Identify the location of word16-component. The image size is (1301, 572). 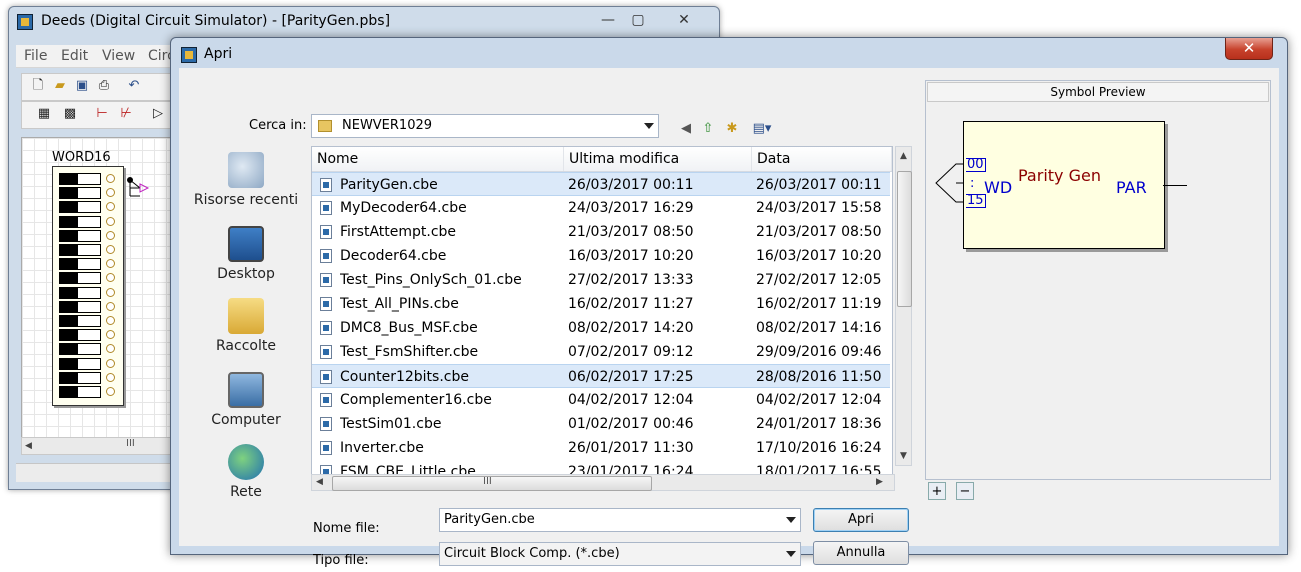
(88, 286).